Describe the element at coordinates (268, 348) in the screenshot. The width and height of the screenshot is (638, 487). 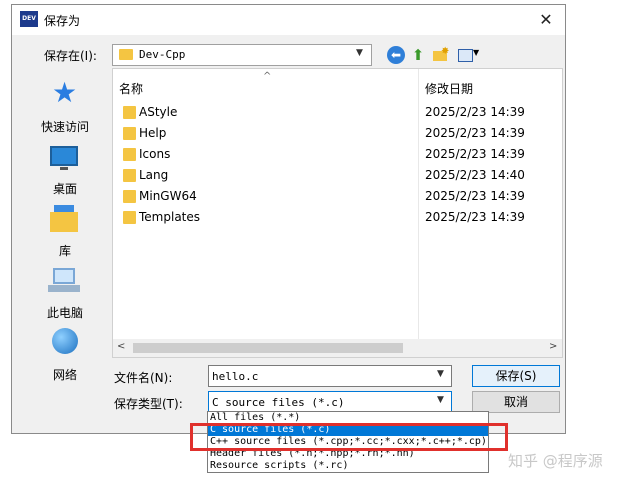
I see `scrollbar-thumb` at that location.